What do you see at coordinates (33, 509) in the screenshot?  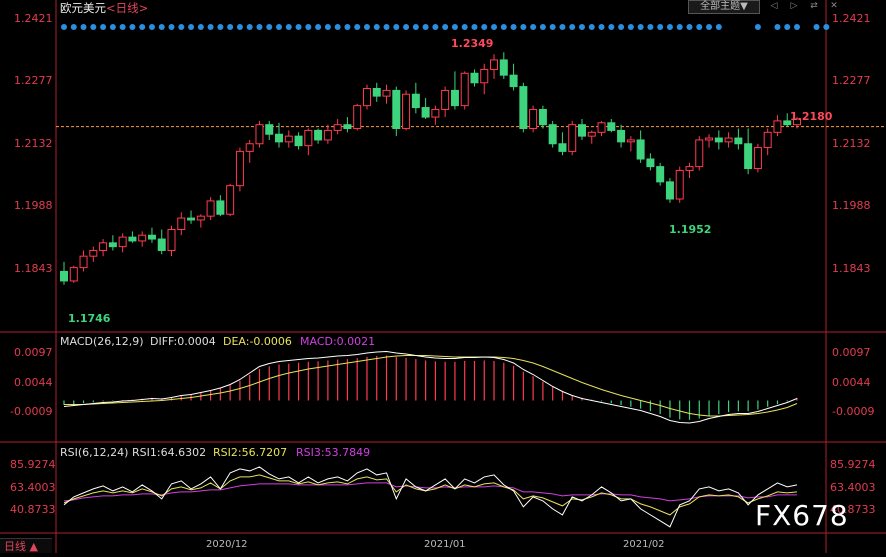 I see `rsi-left-tick: 40.8733` at bounding box center [33, 509].